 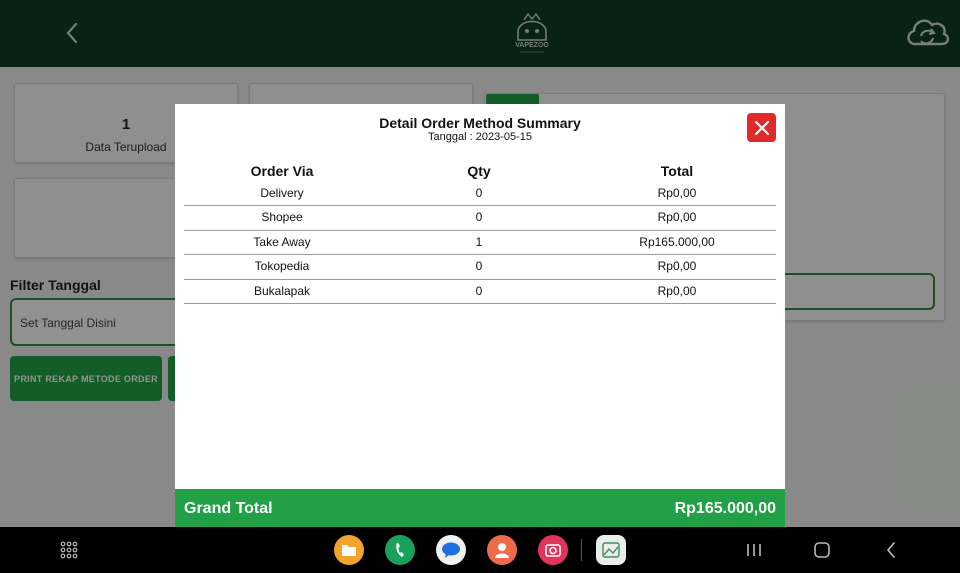 I want to click on cell-total: Rp165.000,00, so click(x=677, y=241).